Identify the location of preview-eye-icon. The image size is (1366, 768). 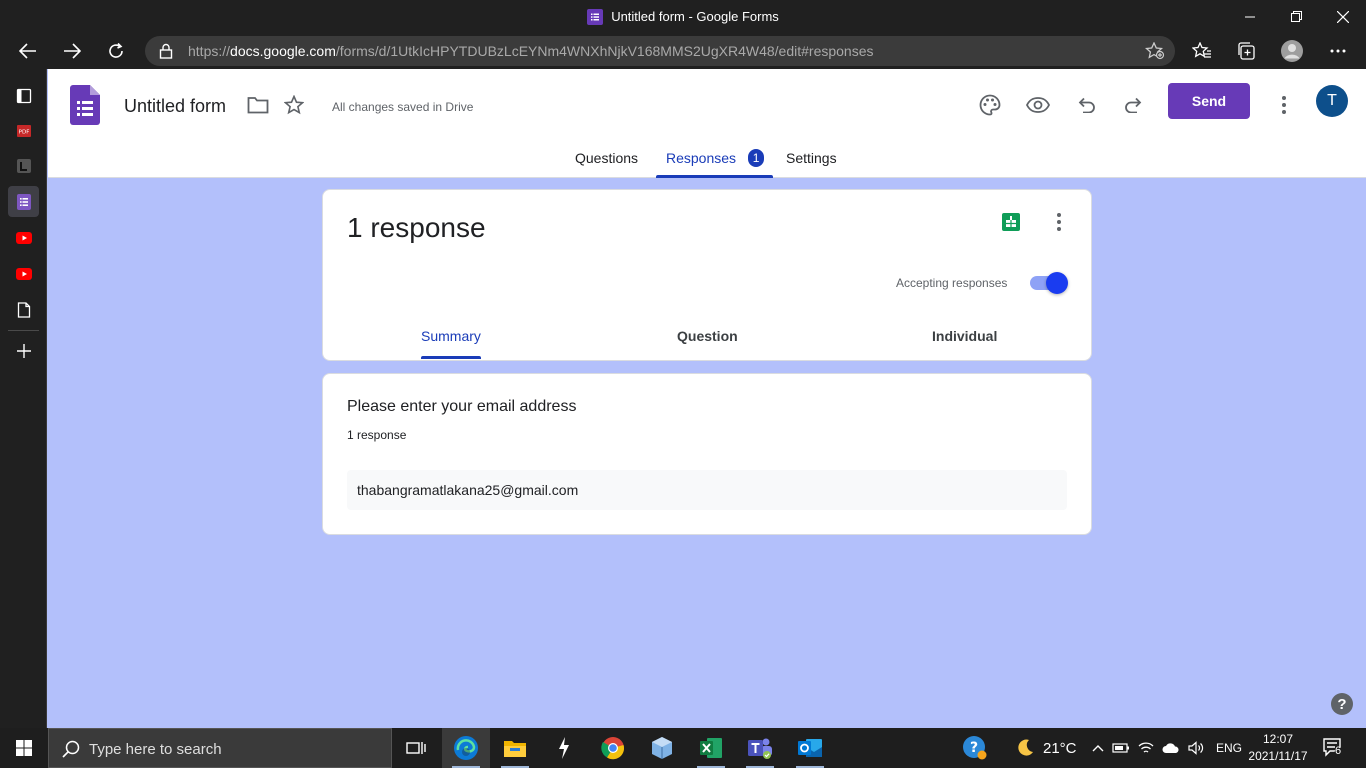
(1038, 105).